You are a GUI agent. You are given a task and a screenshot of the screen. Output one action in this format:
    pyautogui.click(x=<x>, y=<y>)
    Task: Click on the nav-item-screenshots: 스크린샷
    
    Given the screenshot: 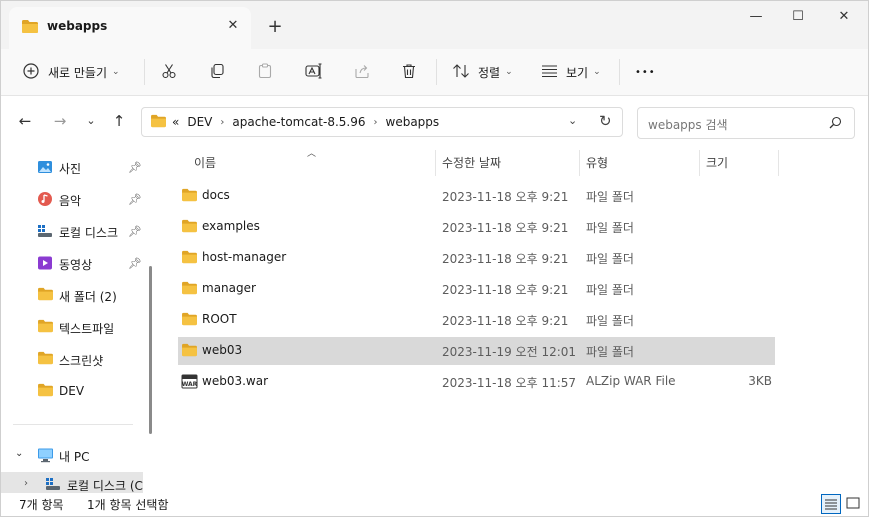 What is the action you would take?
    pyautogui.click(x=72, y=359)
    